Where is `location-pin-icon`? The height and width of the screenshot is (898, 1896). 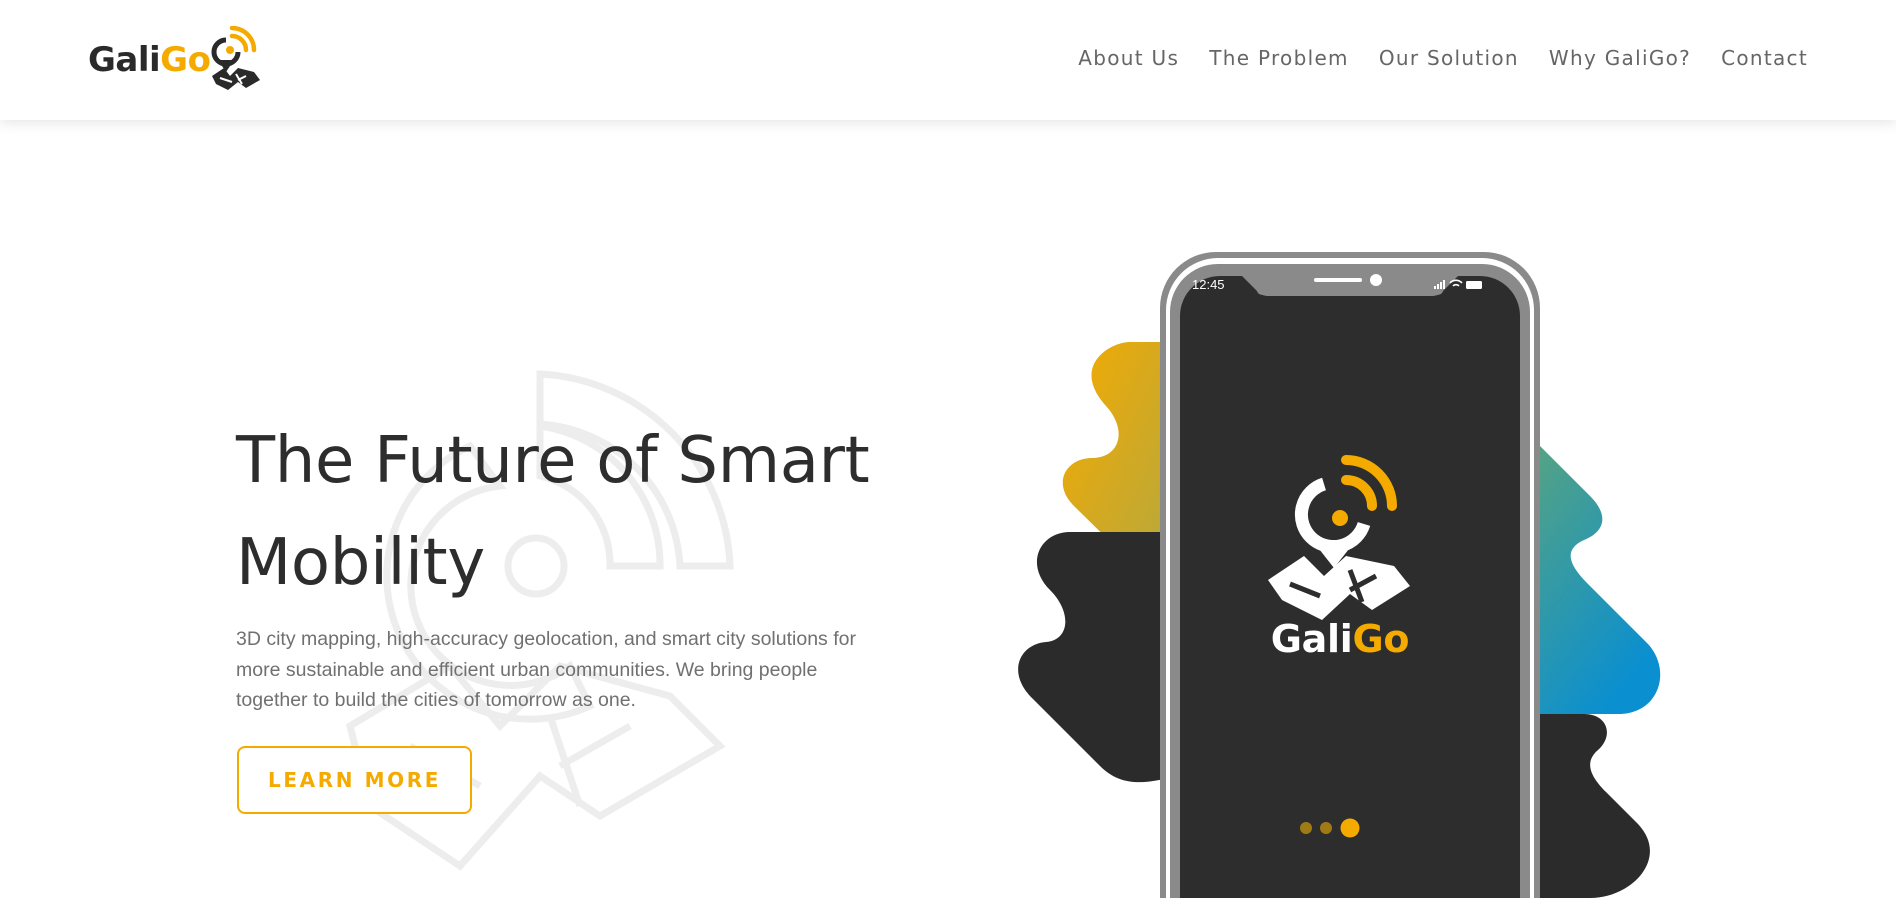
location-pin-icon is located at coordinates (236, 58).